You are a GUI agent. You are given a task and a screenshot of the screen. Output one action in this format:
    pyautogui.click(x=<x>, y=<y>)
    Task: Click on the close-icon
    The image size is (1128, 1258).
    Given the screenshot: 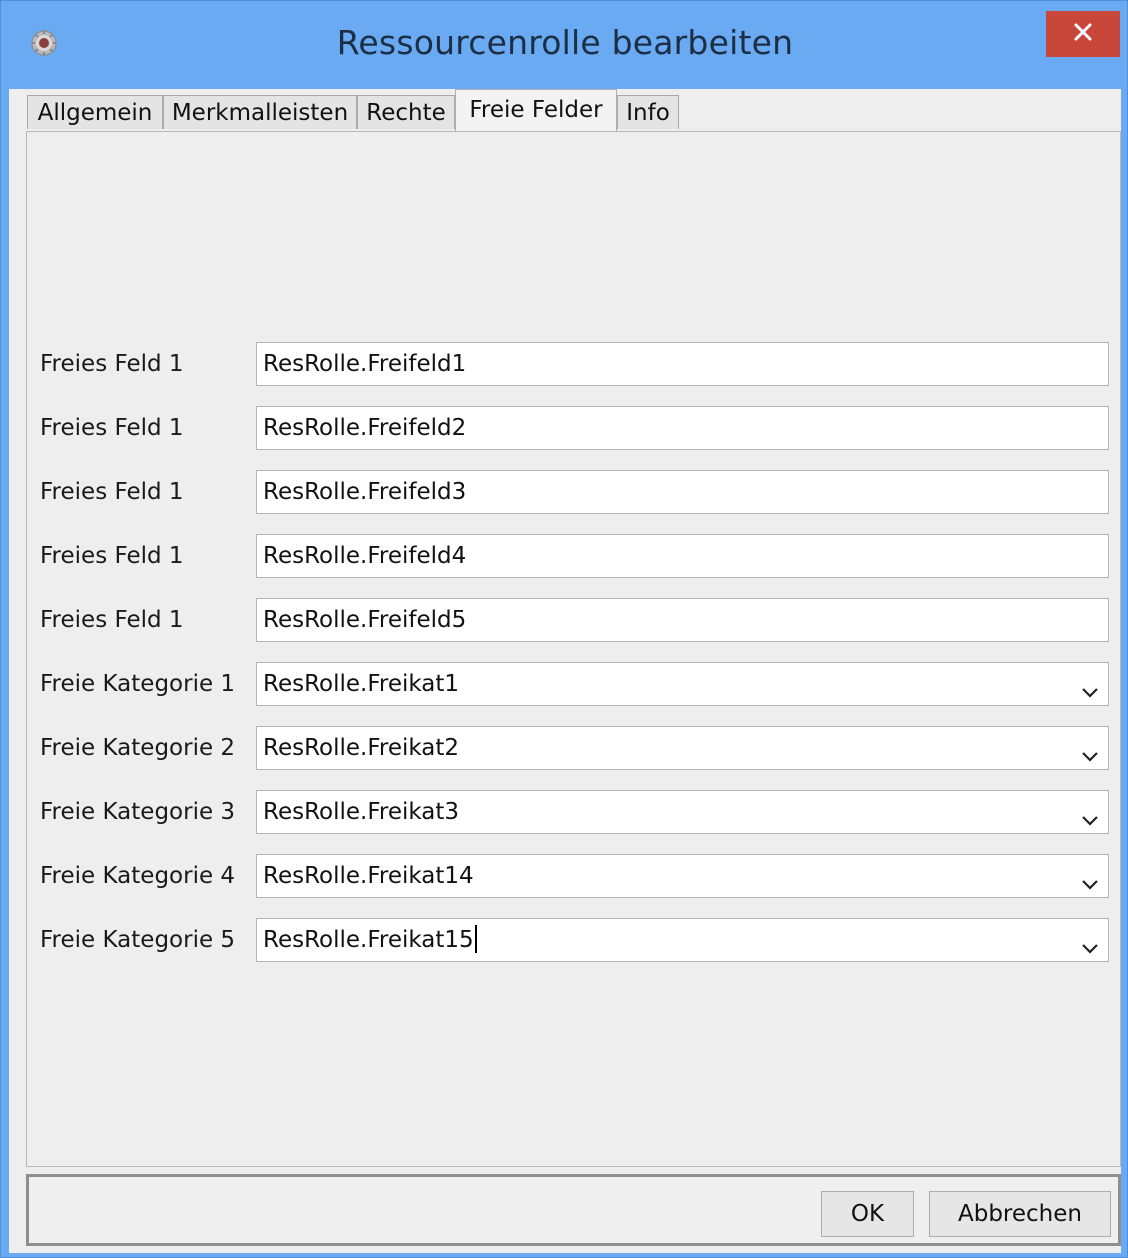 What is the action you would take?
    pyautogui.click(x=1083, y=34)
    